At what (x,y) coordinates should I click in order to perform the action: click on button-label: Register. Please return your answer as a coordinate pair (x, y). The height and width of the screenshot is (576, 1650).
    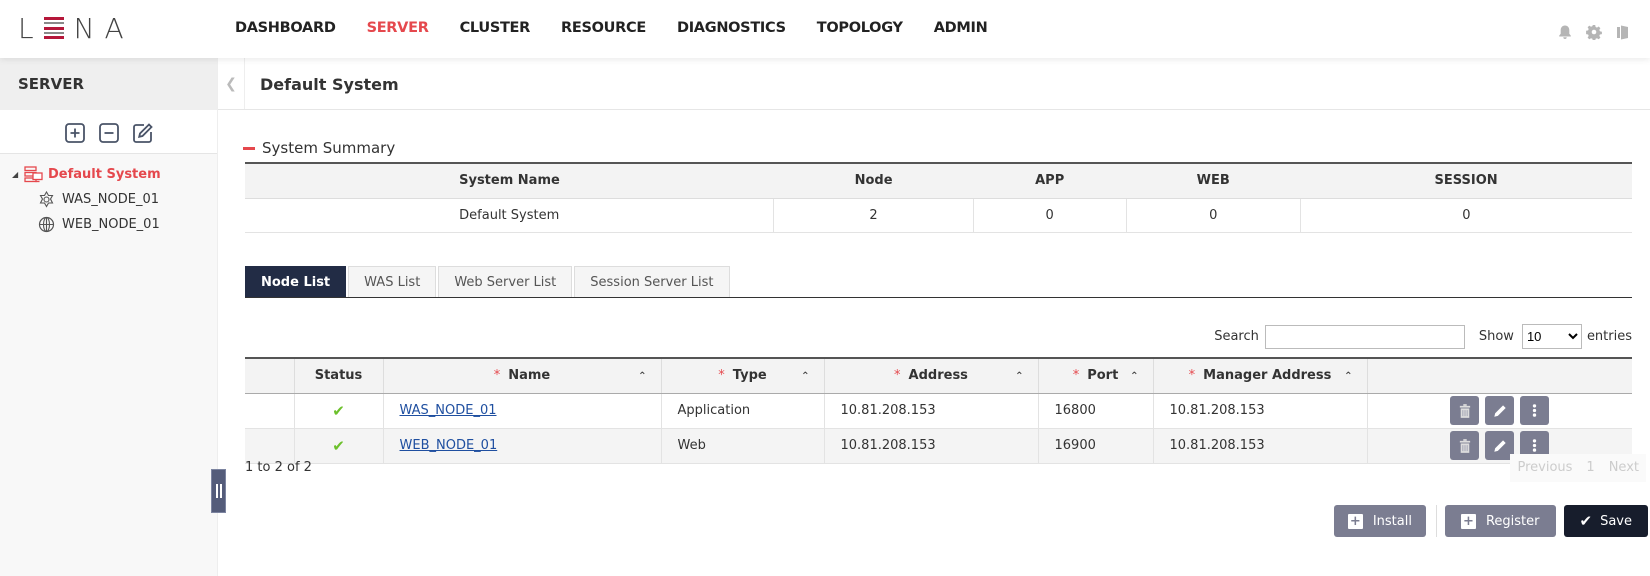
    Looking at the image, I should click on (1512, 521).